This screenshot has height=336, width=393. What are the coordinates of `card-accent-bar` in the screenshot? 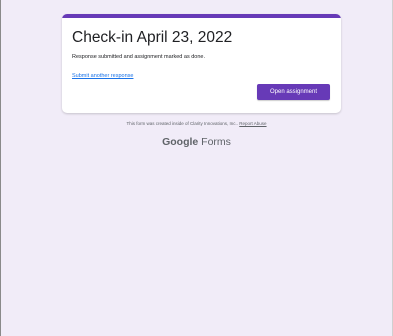 It's located at (201, 16).